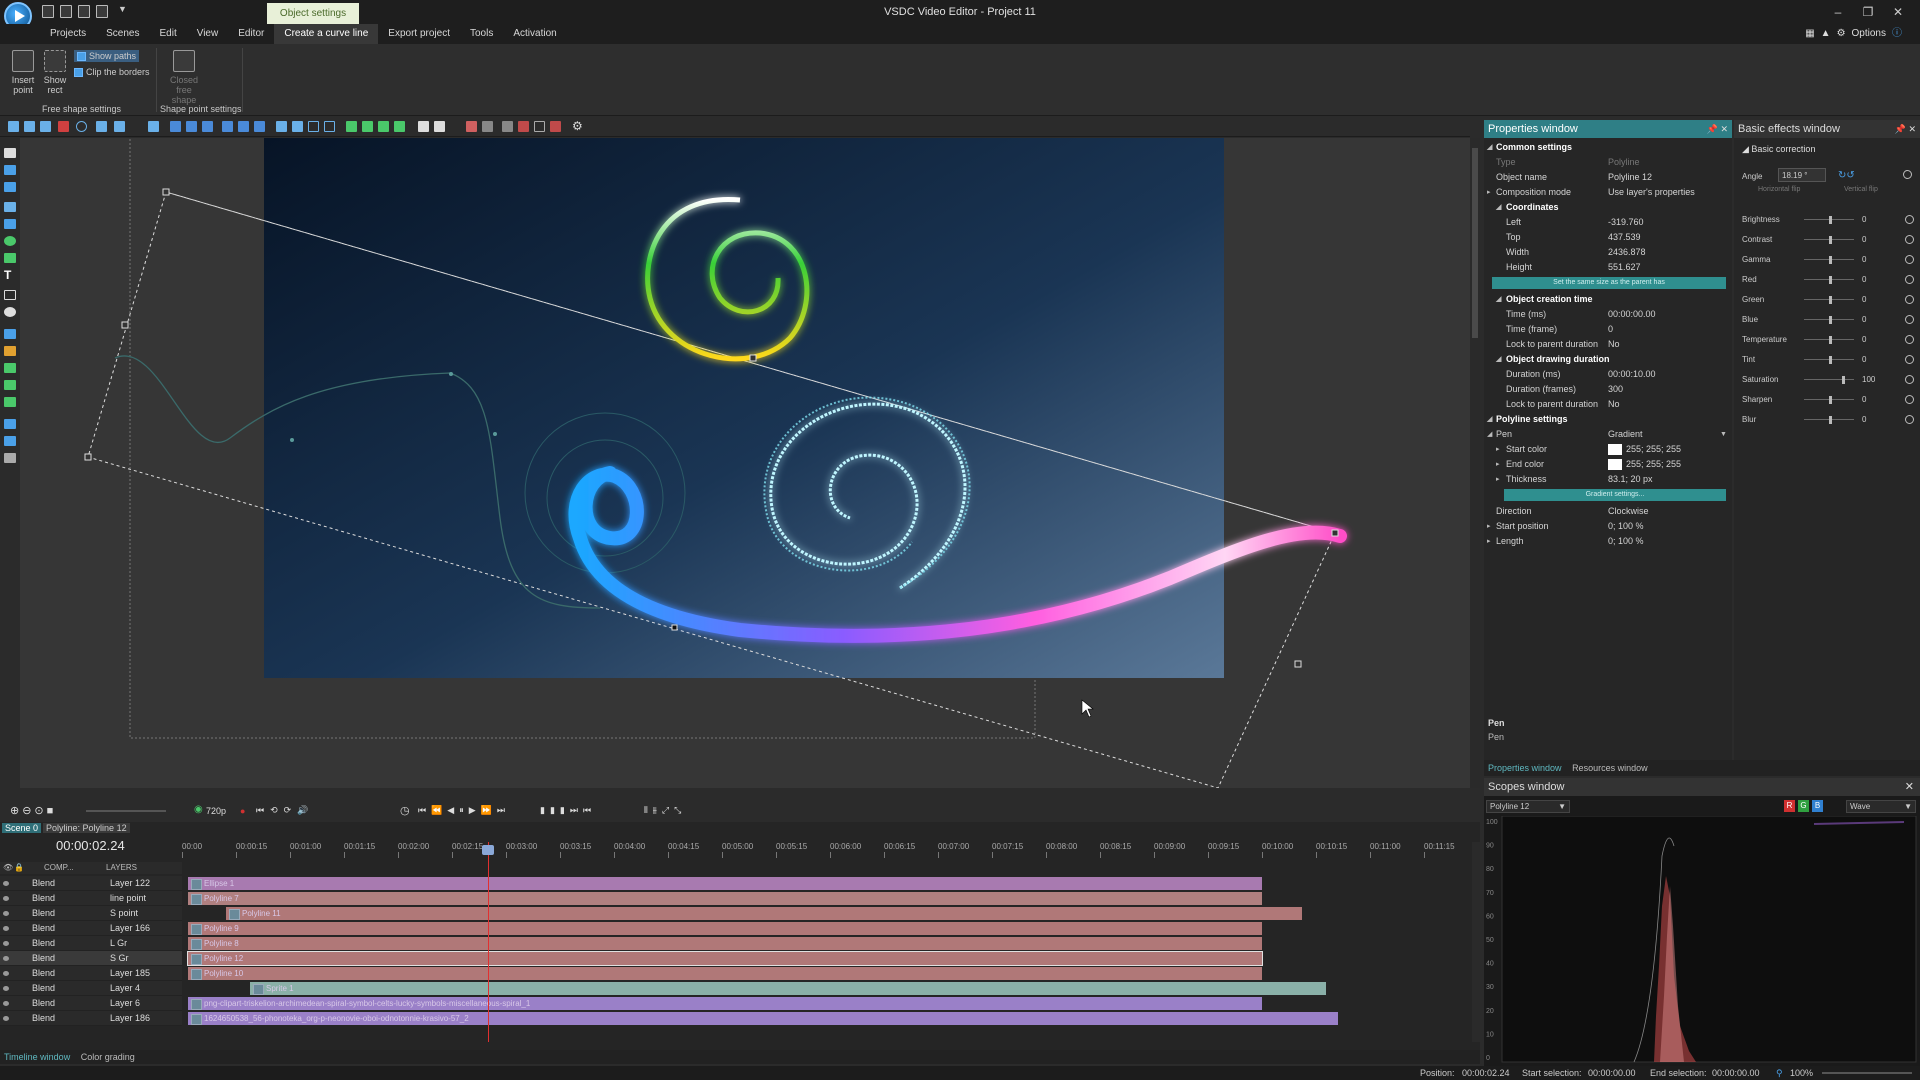 The image size is (1920, 1080). Describe the element at coordinates (130, 928) in the screenshot. I see `layer-name: Layer 166` at that location.